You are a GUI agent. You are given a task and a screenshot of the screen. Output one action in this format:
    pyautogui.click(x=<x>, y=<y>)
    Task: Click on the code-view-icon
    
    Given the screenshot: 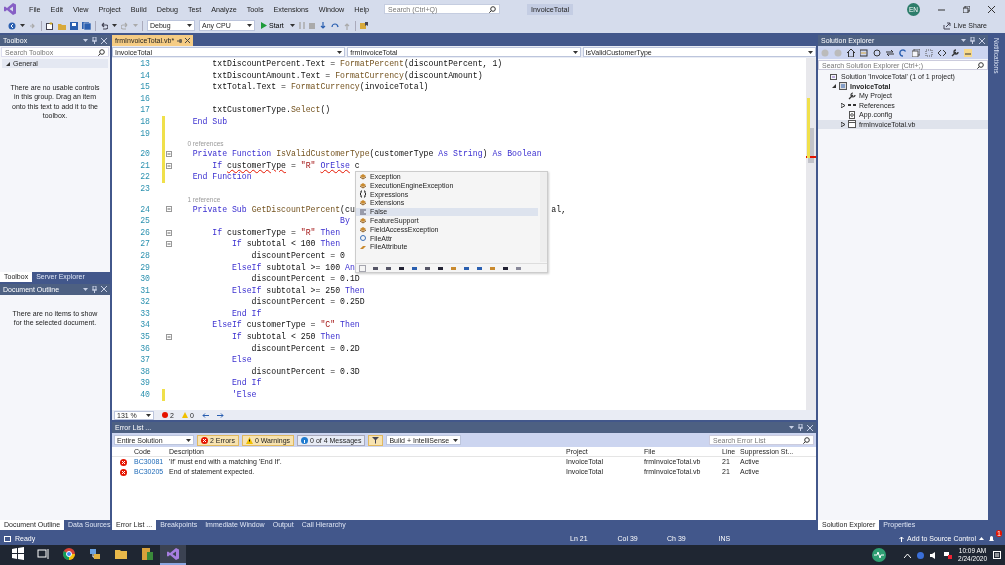 What is the action you would take?
    pyautogui.click(x=942, y=52)
    